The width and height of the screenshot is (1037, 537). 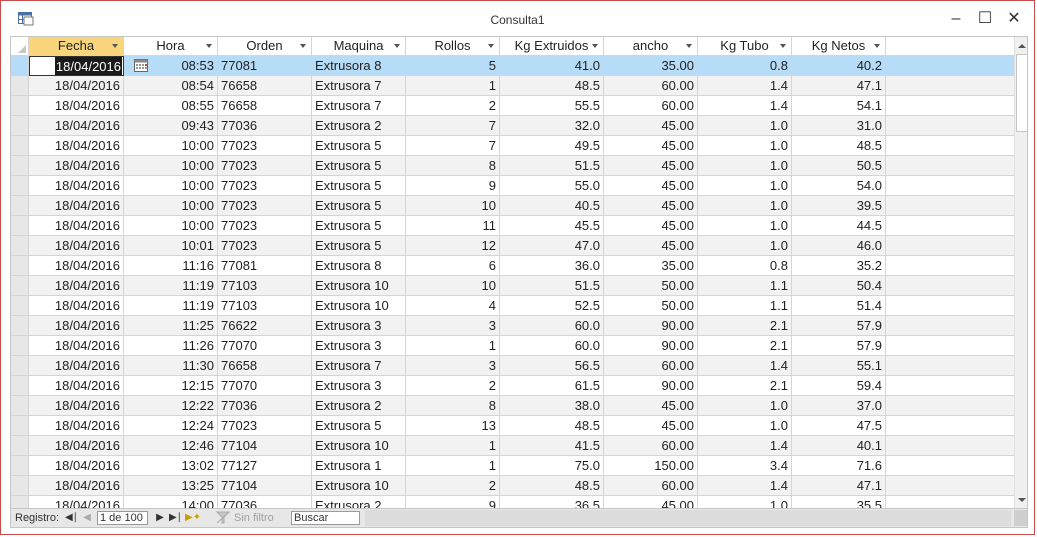 I want to click on cell-rollos: 5, so click(x=453, y=66).